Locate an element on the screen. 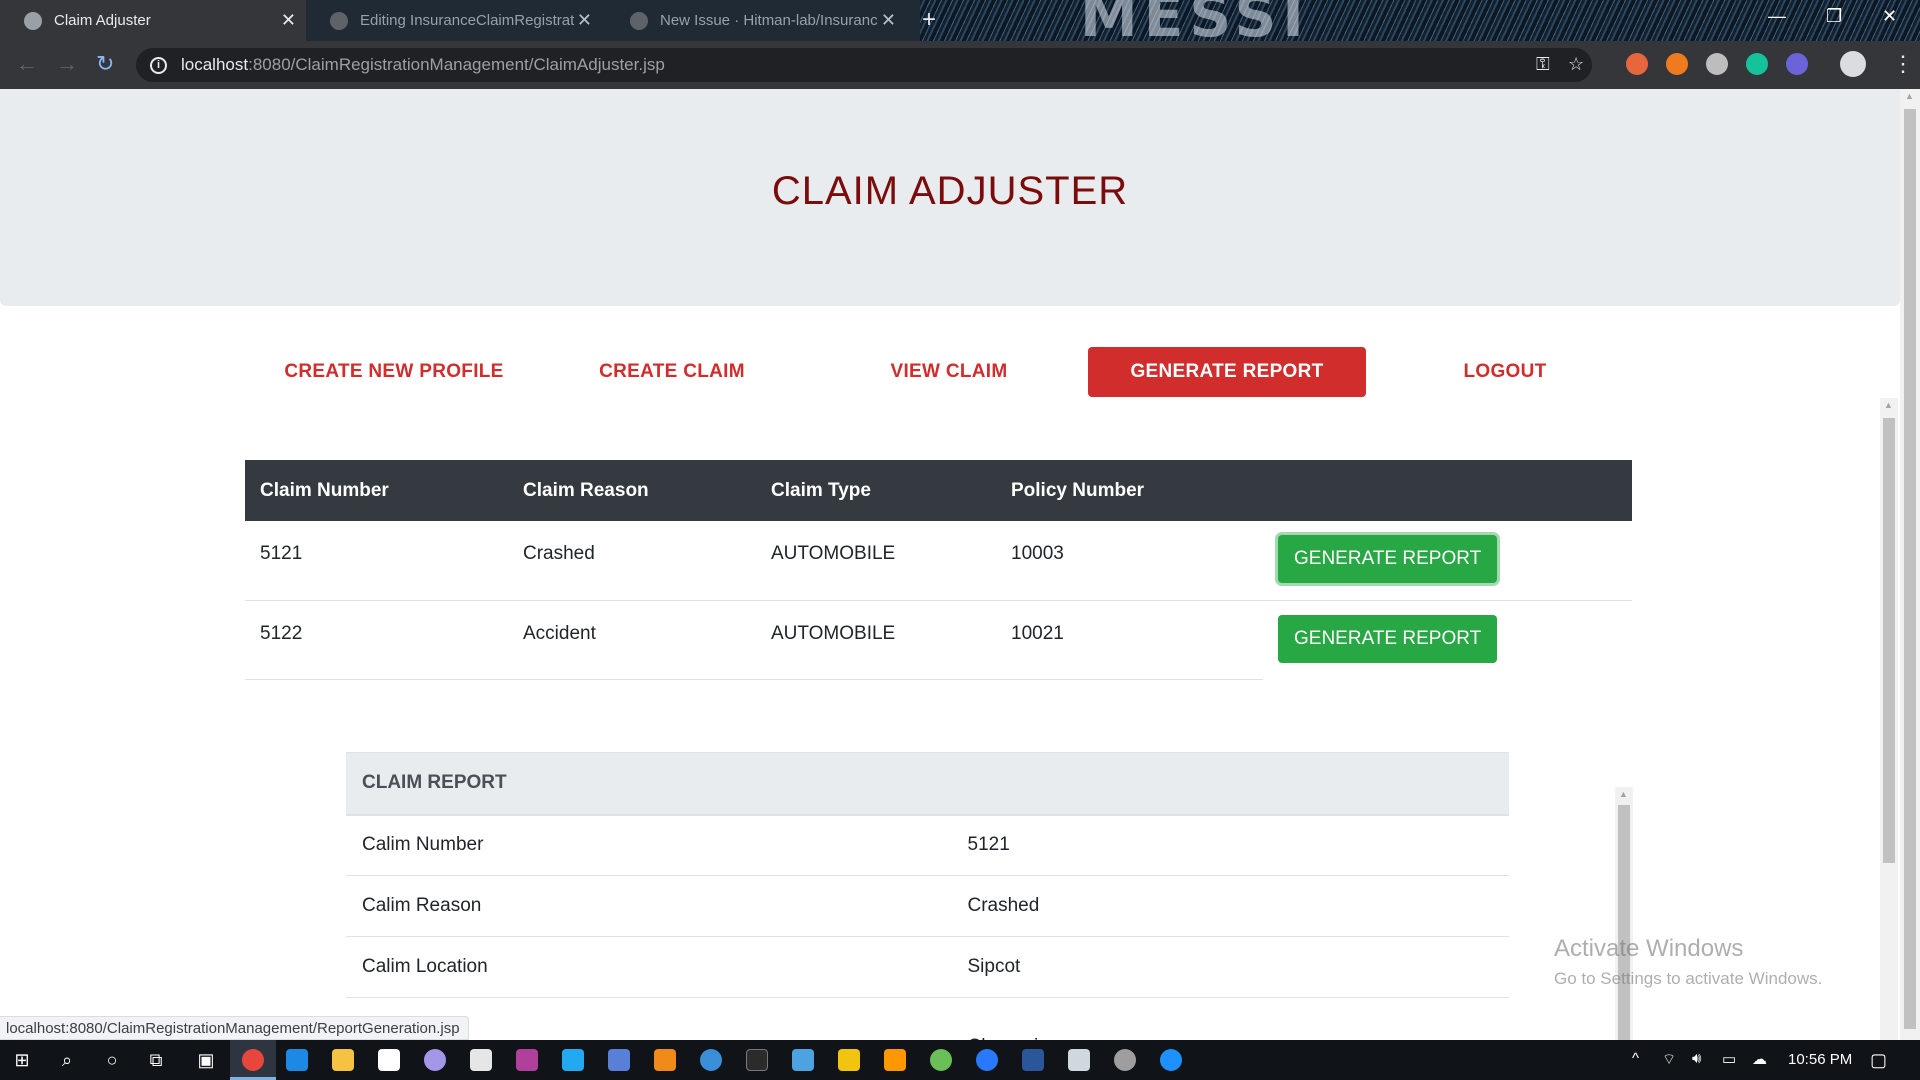 The width and height of the screenshot is (1920, 1080). battery-icon: ▭ is located at coordinates (1729, 1059).